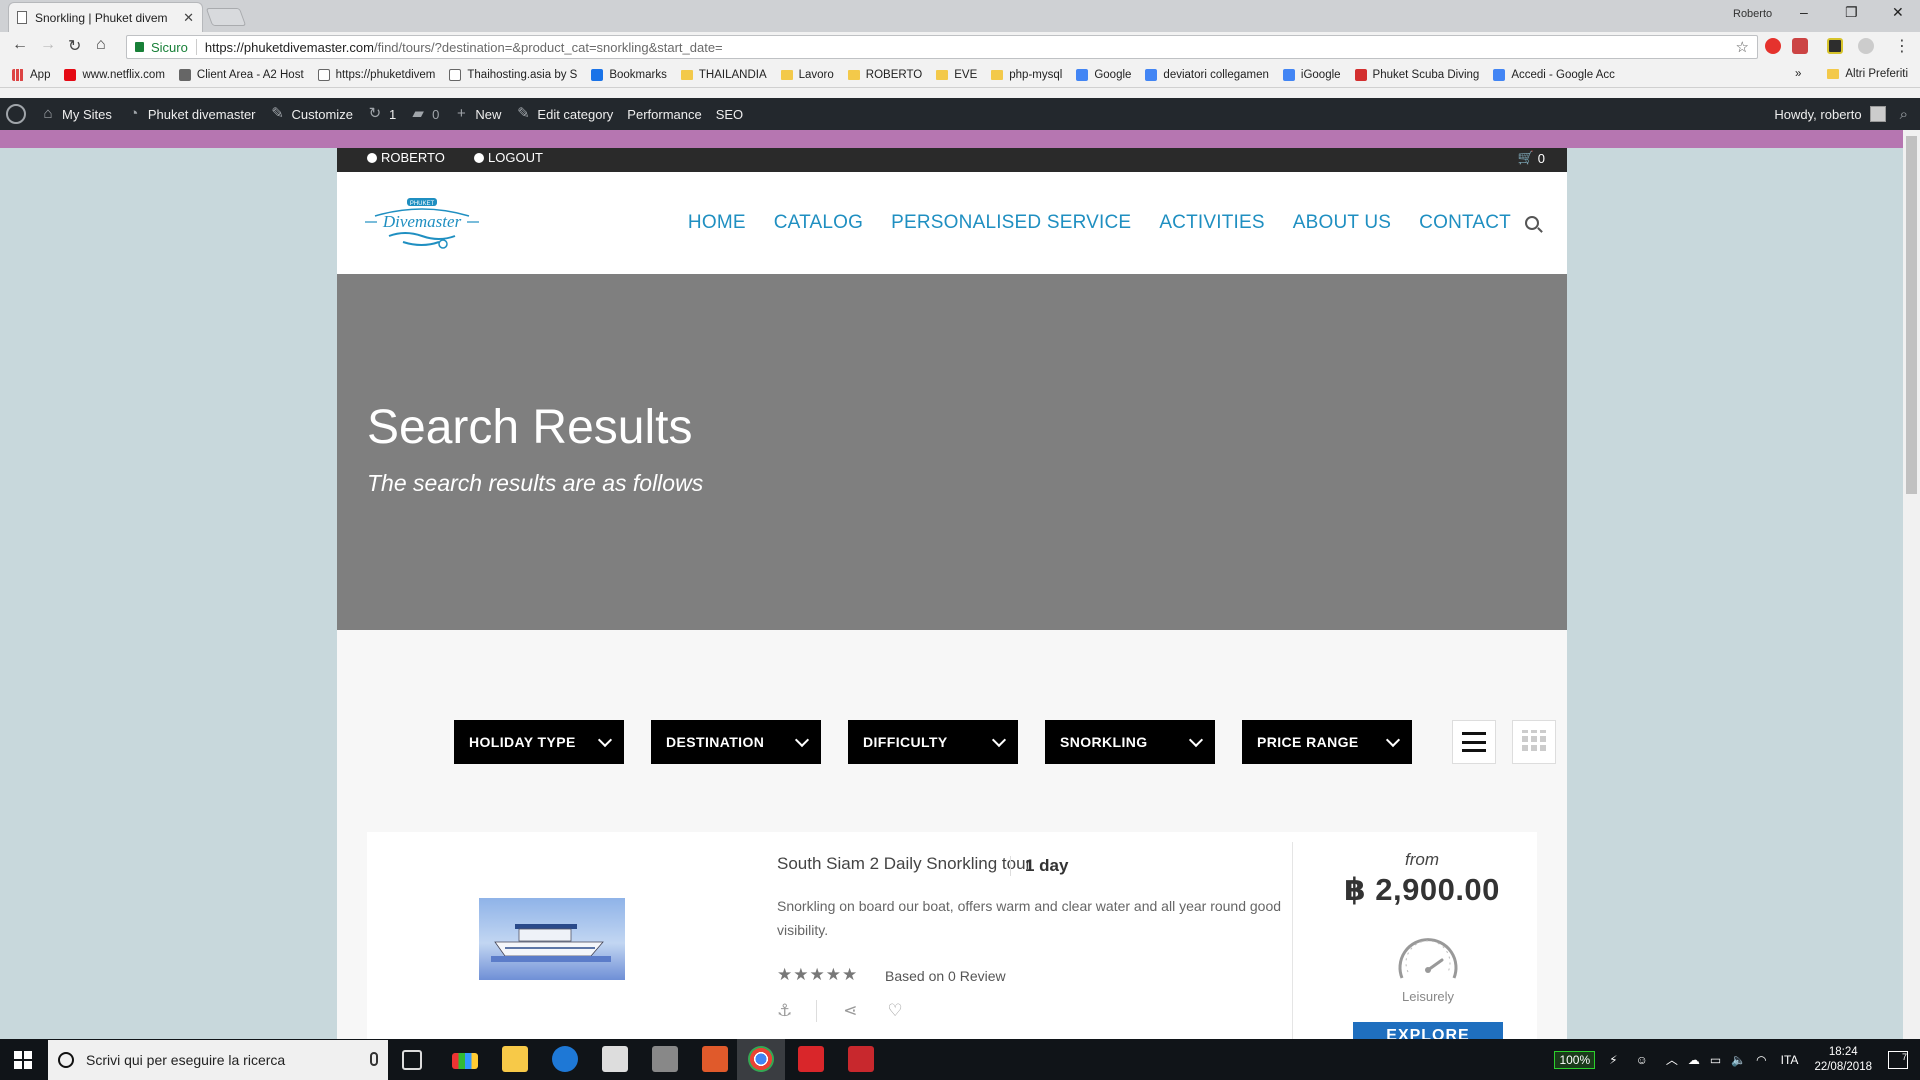 The height and width of the screenshot is (1080, 1920). What do you see at coordinates (513, 74) in the screenshot?
I see `bookmark-item: Thaihosting.asia by S` at bounding box center [513, 74].